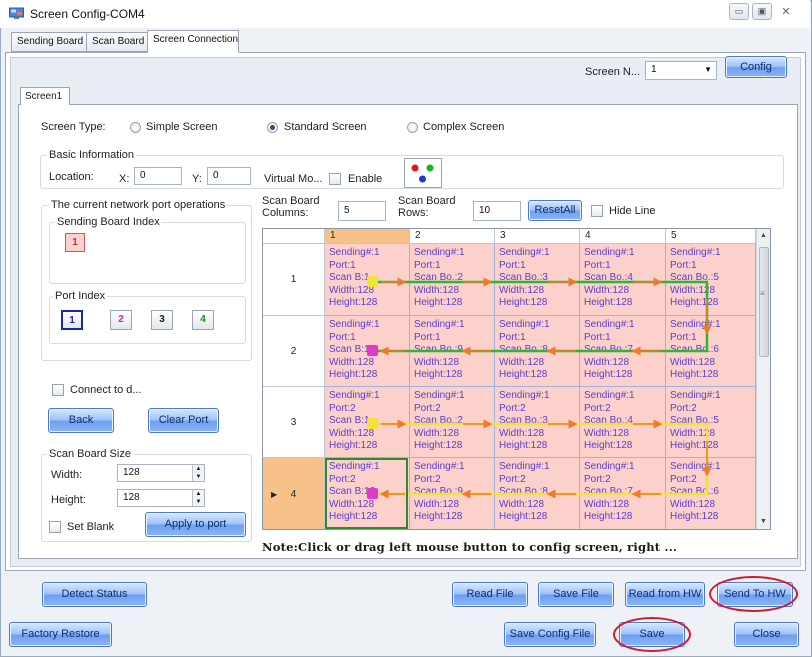  I want to click on port-1-button: 1, so click(72, 320).